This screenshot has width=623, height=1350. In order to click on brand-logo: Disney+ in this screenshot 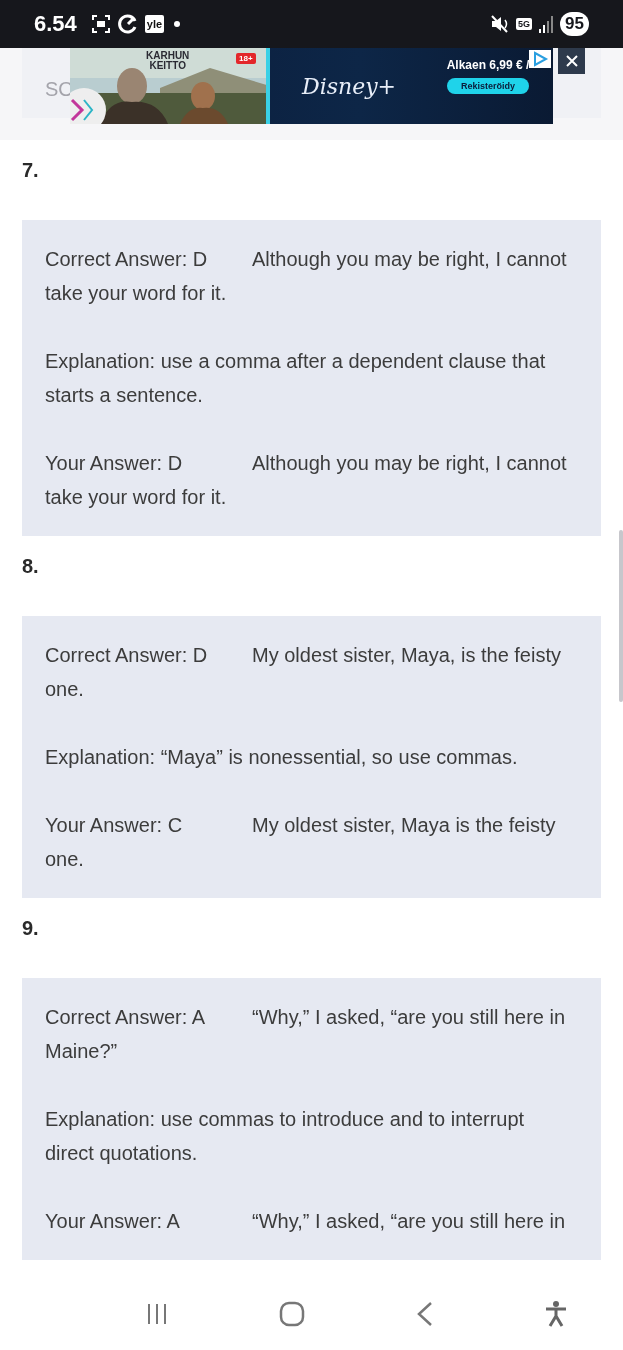, I will do `click(349, 86)`.